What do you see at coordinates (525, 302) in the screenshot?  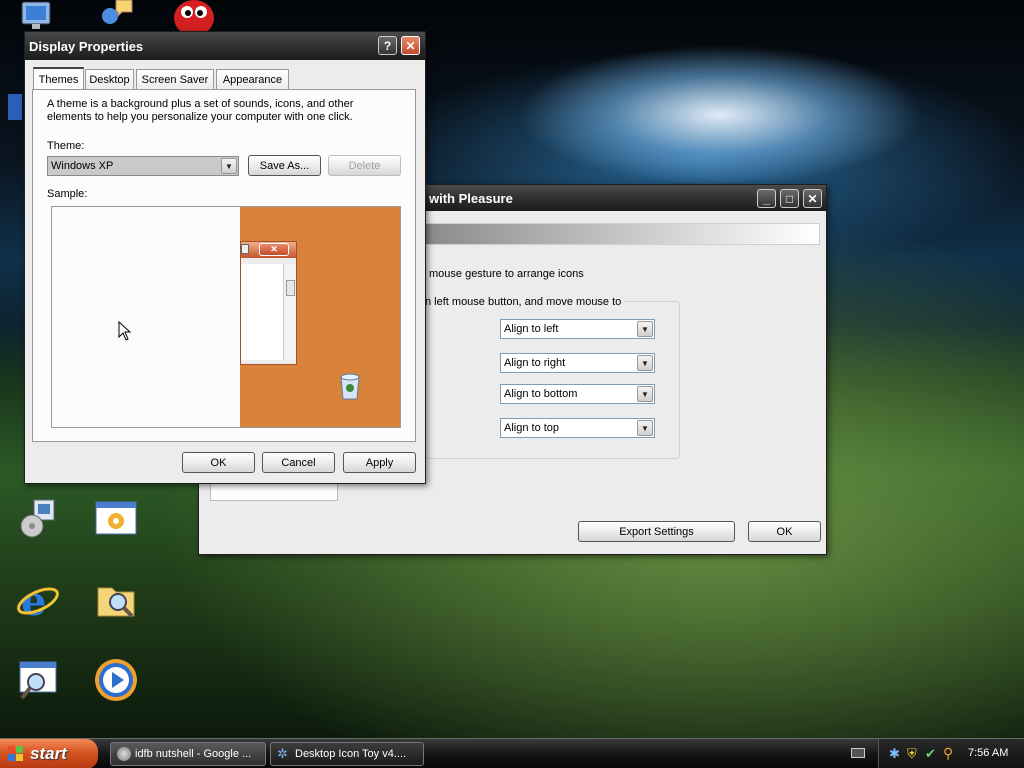 I see `group-label: n left mouse button, and move mouse to` at bounding box center [525, 302].